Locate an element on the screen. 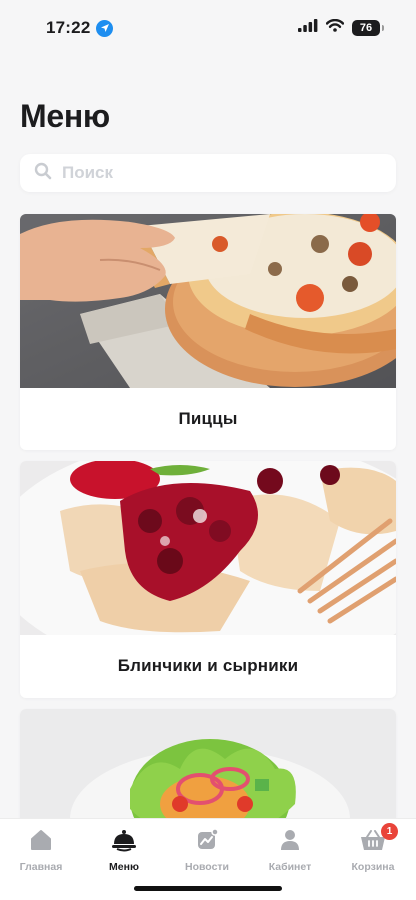 This screenshot has height=900, width=416. tab-cart: 1 Корзина is located at coordinates (373, 848).